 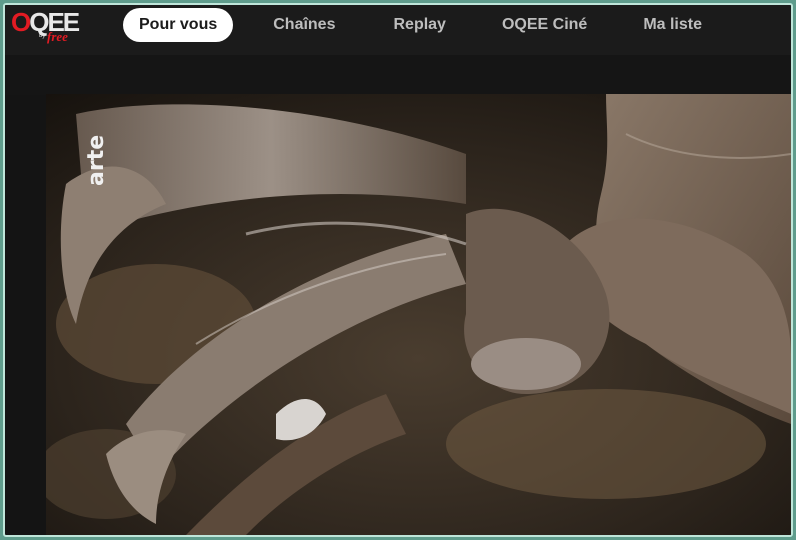 What do you see at coordinates (672, 25) in the screenshot?
I see `nav-tab-ma-liste: Ma liste` at bounding box center [672, 25].